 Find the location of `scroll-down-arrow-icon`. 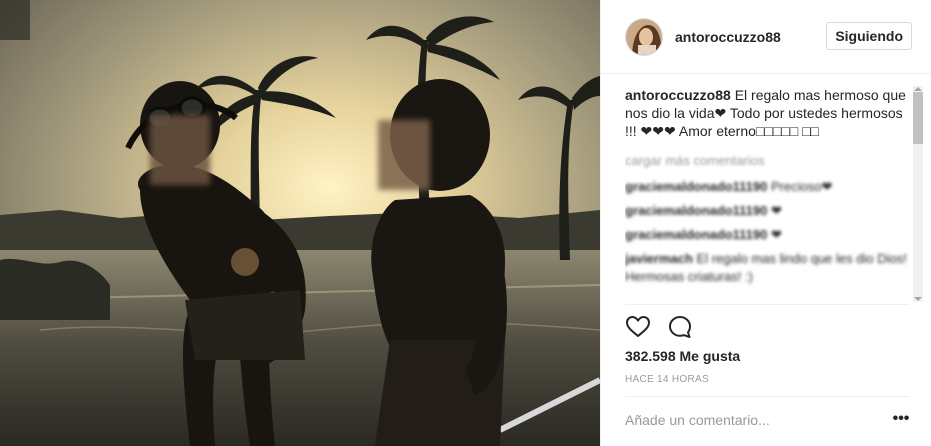

scroll-down-arrow-icon is located at coordinates (918, 299).